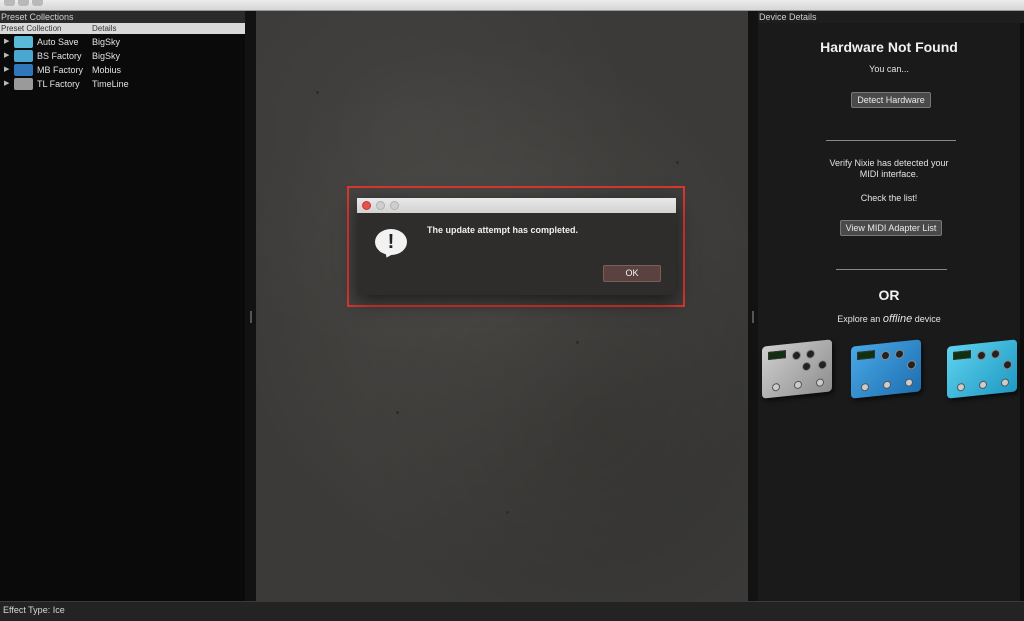 Image resolution: width=1024 pixels, height=621 pixels. Describe the element at coordinates (391, 244) in the screenshot. I see `alert-icon: !` at that location.